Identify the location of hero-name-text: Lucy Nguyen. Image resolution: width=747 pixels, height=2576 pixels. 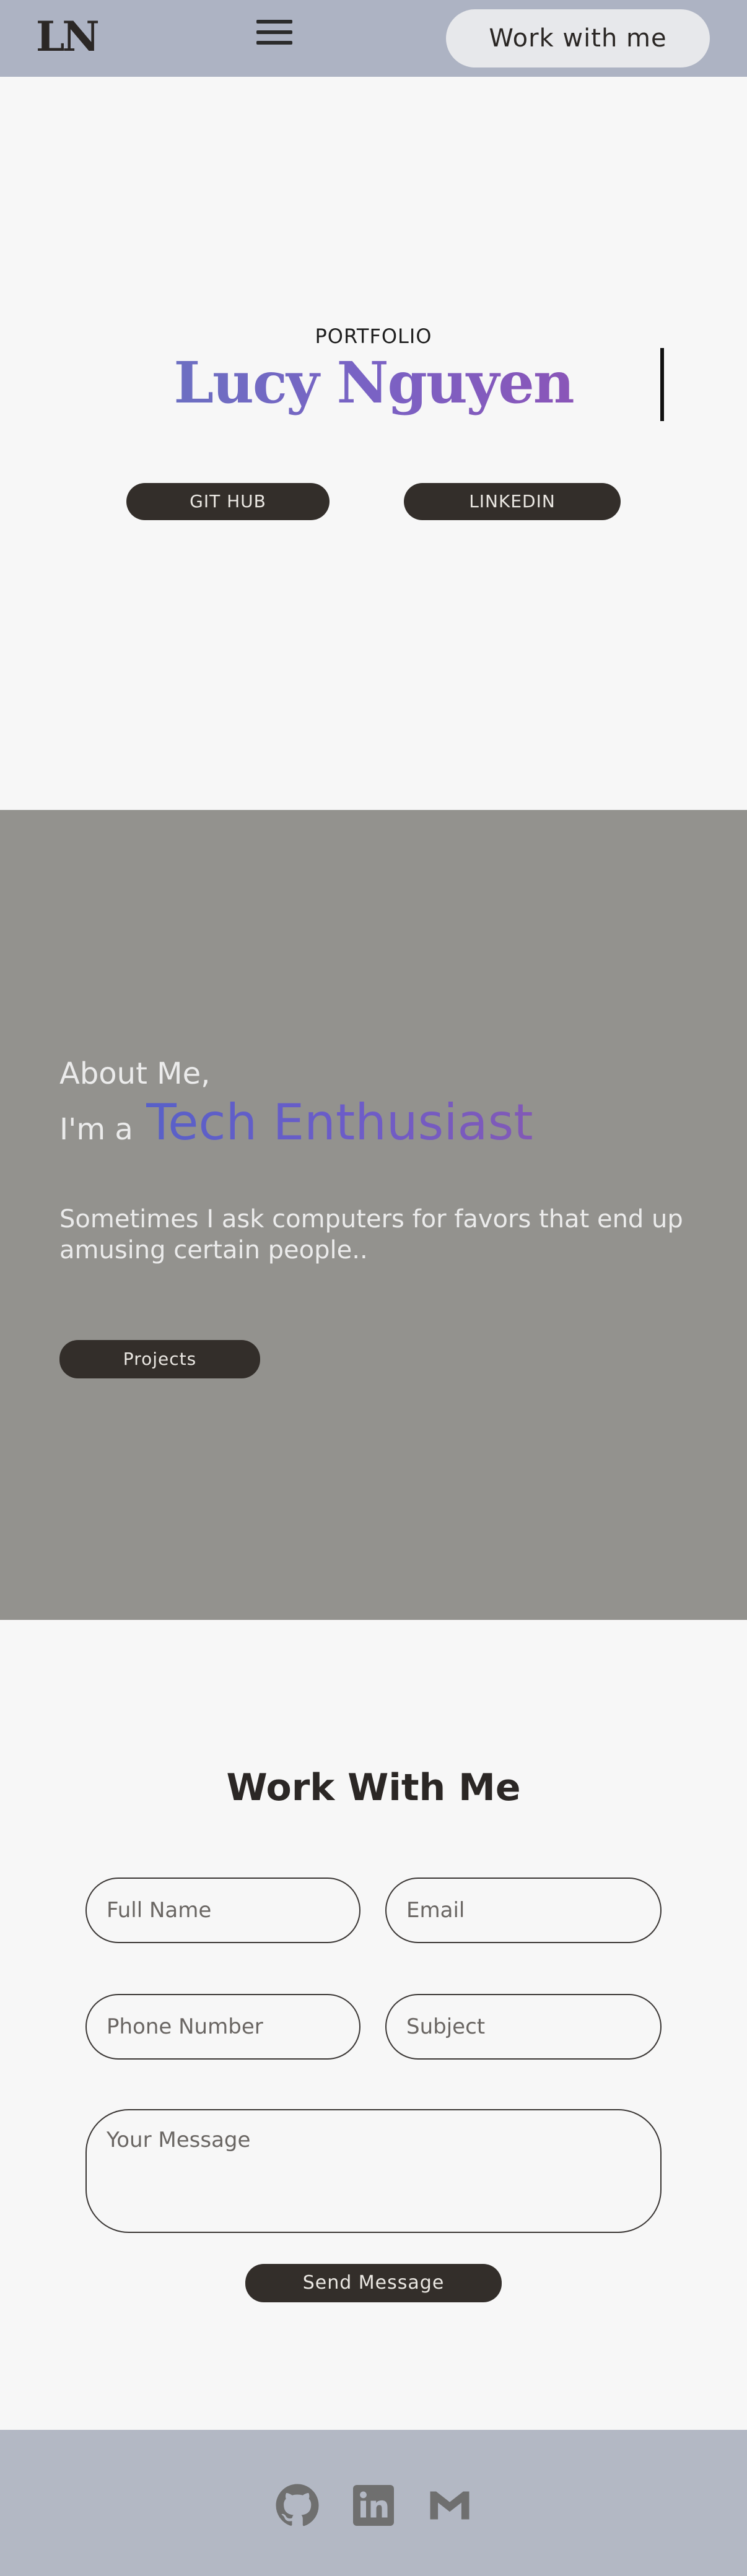
(373, 383).